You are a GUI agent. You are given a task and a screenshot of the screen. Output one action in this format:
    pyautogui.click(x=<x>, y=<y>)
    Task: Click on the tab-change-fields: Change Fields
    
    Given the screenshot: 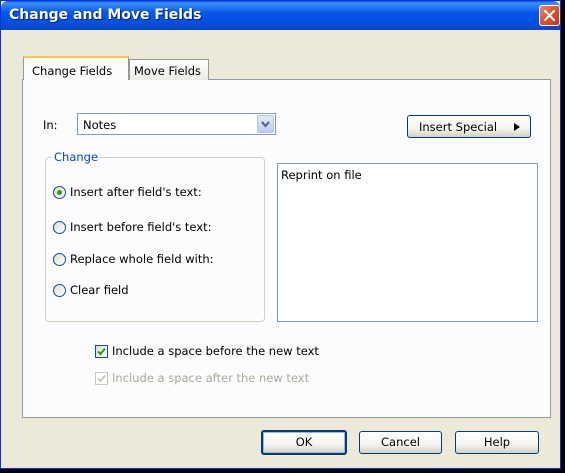 What is the action you would take?
    pyautogui.click(x=76, y=68)
    